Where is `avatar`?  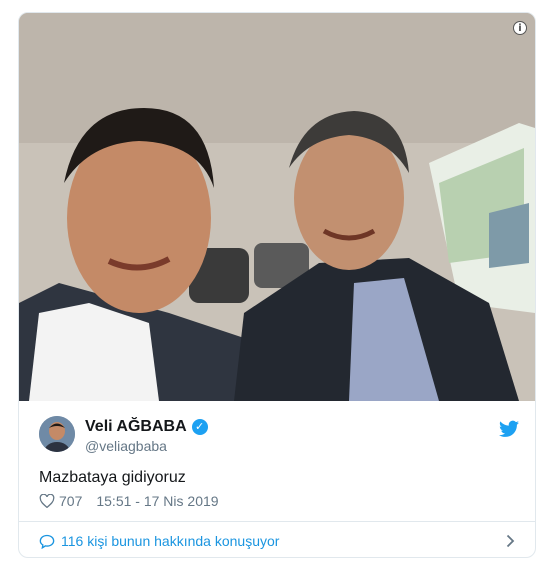 avatar is located at coordinates (57, 434).